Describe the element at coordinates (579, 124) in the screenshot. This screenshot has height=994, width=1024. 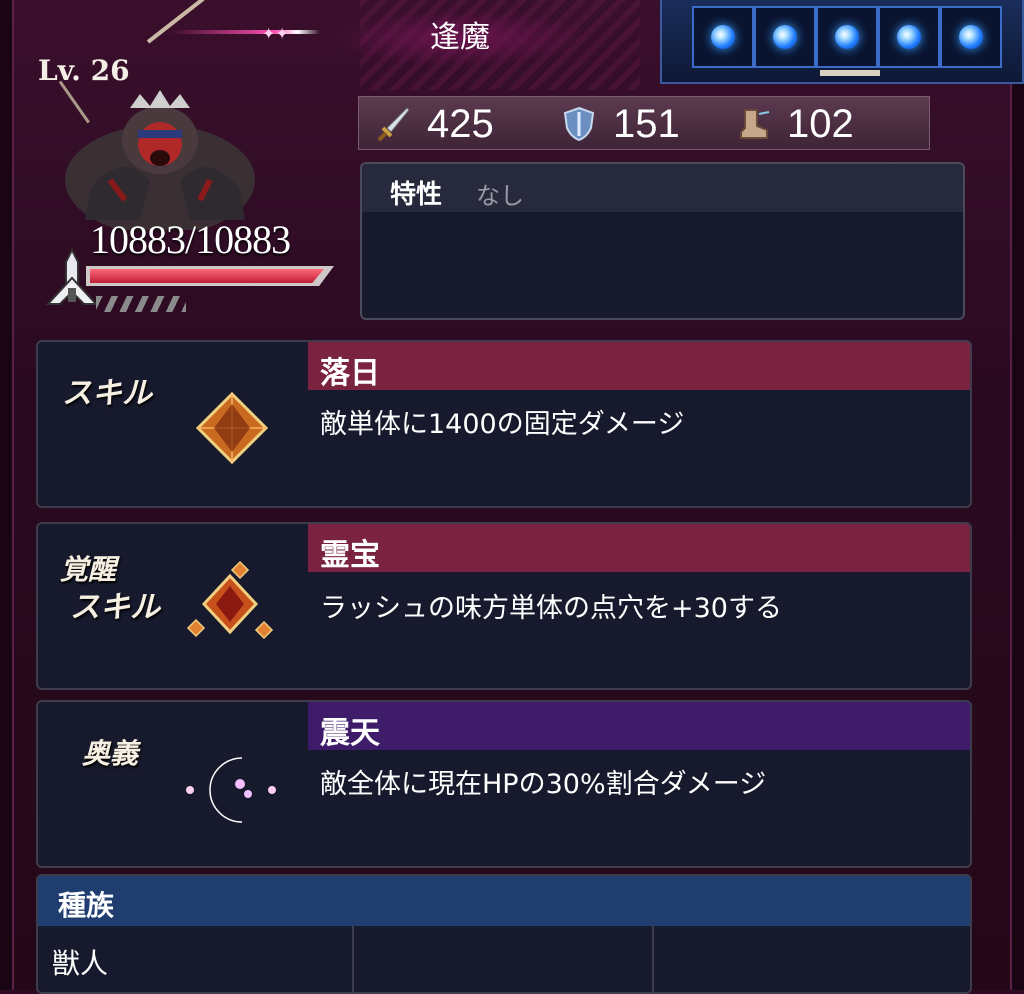
I see `shield-icon` at that location.